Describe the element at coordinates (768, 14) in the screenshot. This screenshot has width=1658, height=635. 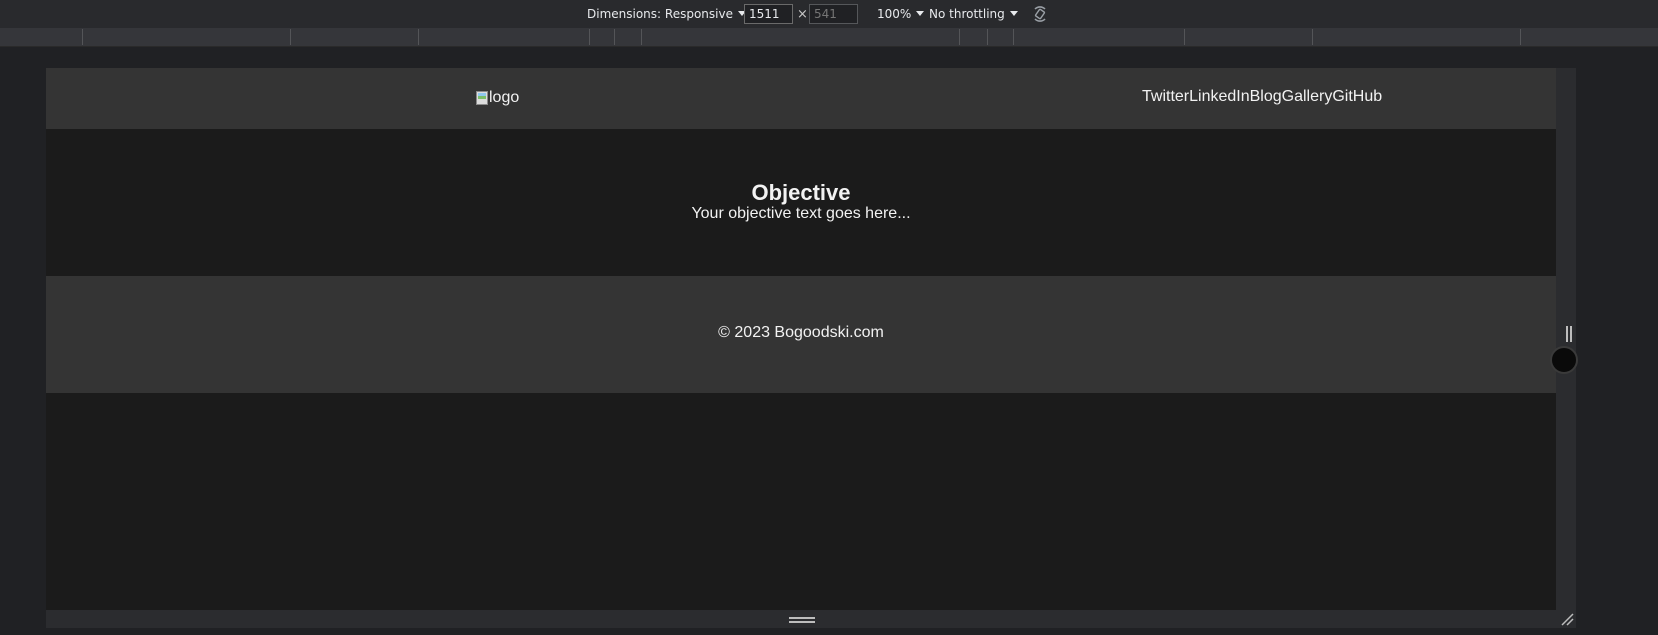
I see `width-input` at that location.